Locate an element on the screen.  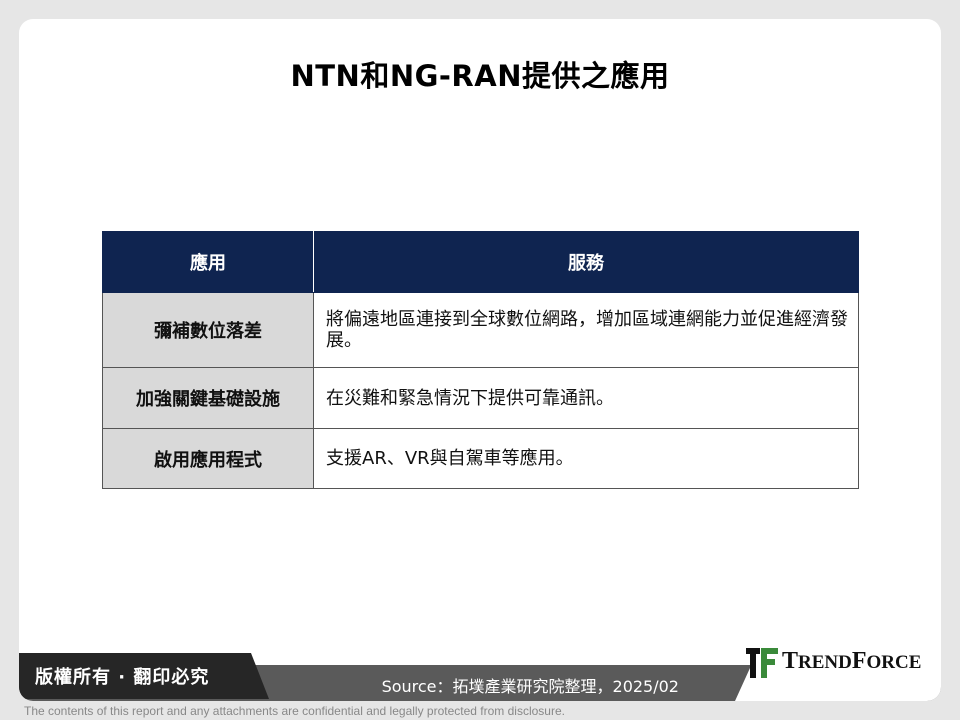
table-header-row: 應用 服務 is located at coordinates (480, 262).